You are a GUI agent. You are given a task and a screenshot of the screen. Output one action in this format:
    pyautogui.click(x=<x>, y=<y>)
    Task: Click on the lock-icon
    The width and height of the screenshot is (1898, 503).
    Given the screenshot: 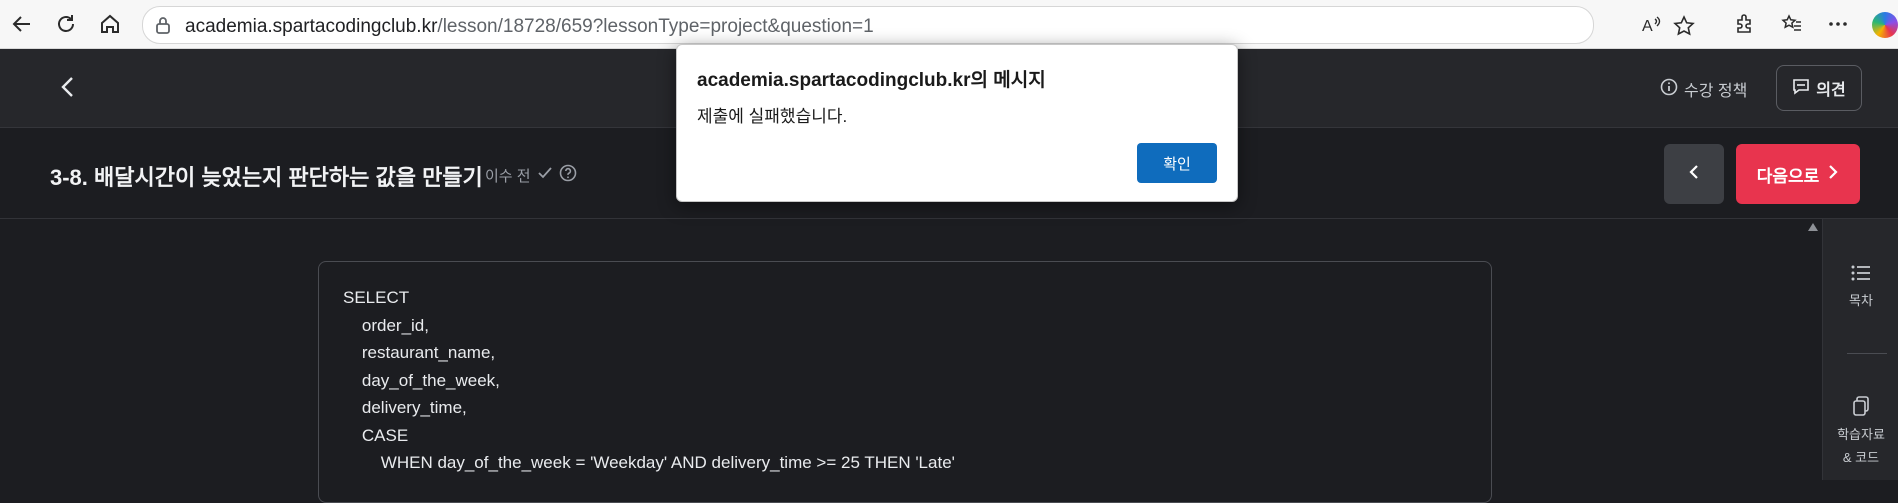 What is the action you would take?
    pyautogui.click(x=163, y=27)
    